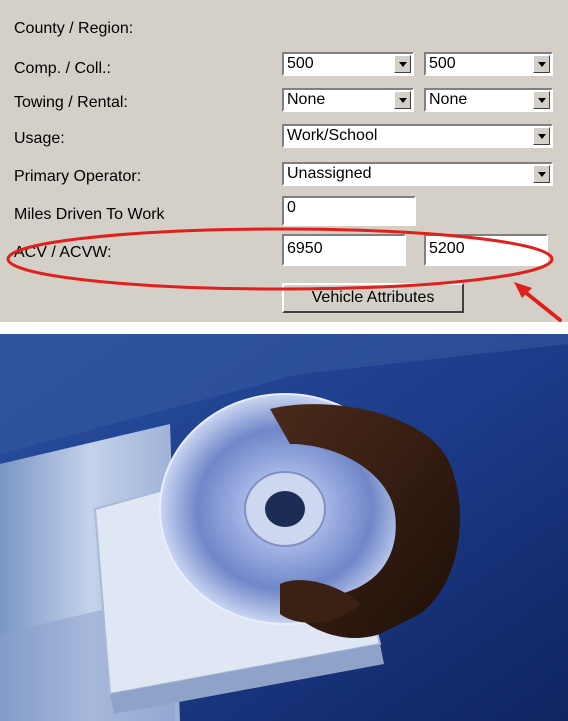 The height and width of the screenshot is (721, 568). What do you see at coordinates (448, 99) in the screenshot?
I see `rental-select-value: None` at bounding box center [448, 99].